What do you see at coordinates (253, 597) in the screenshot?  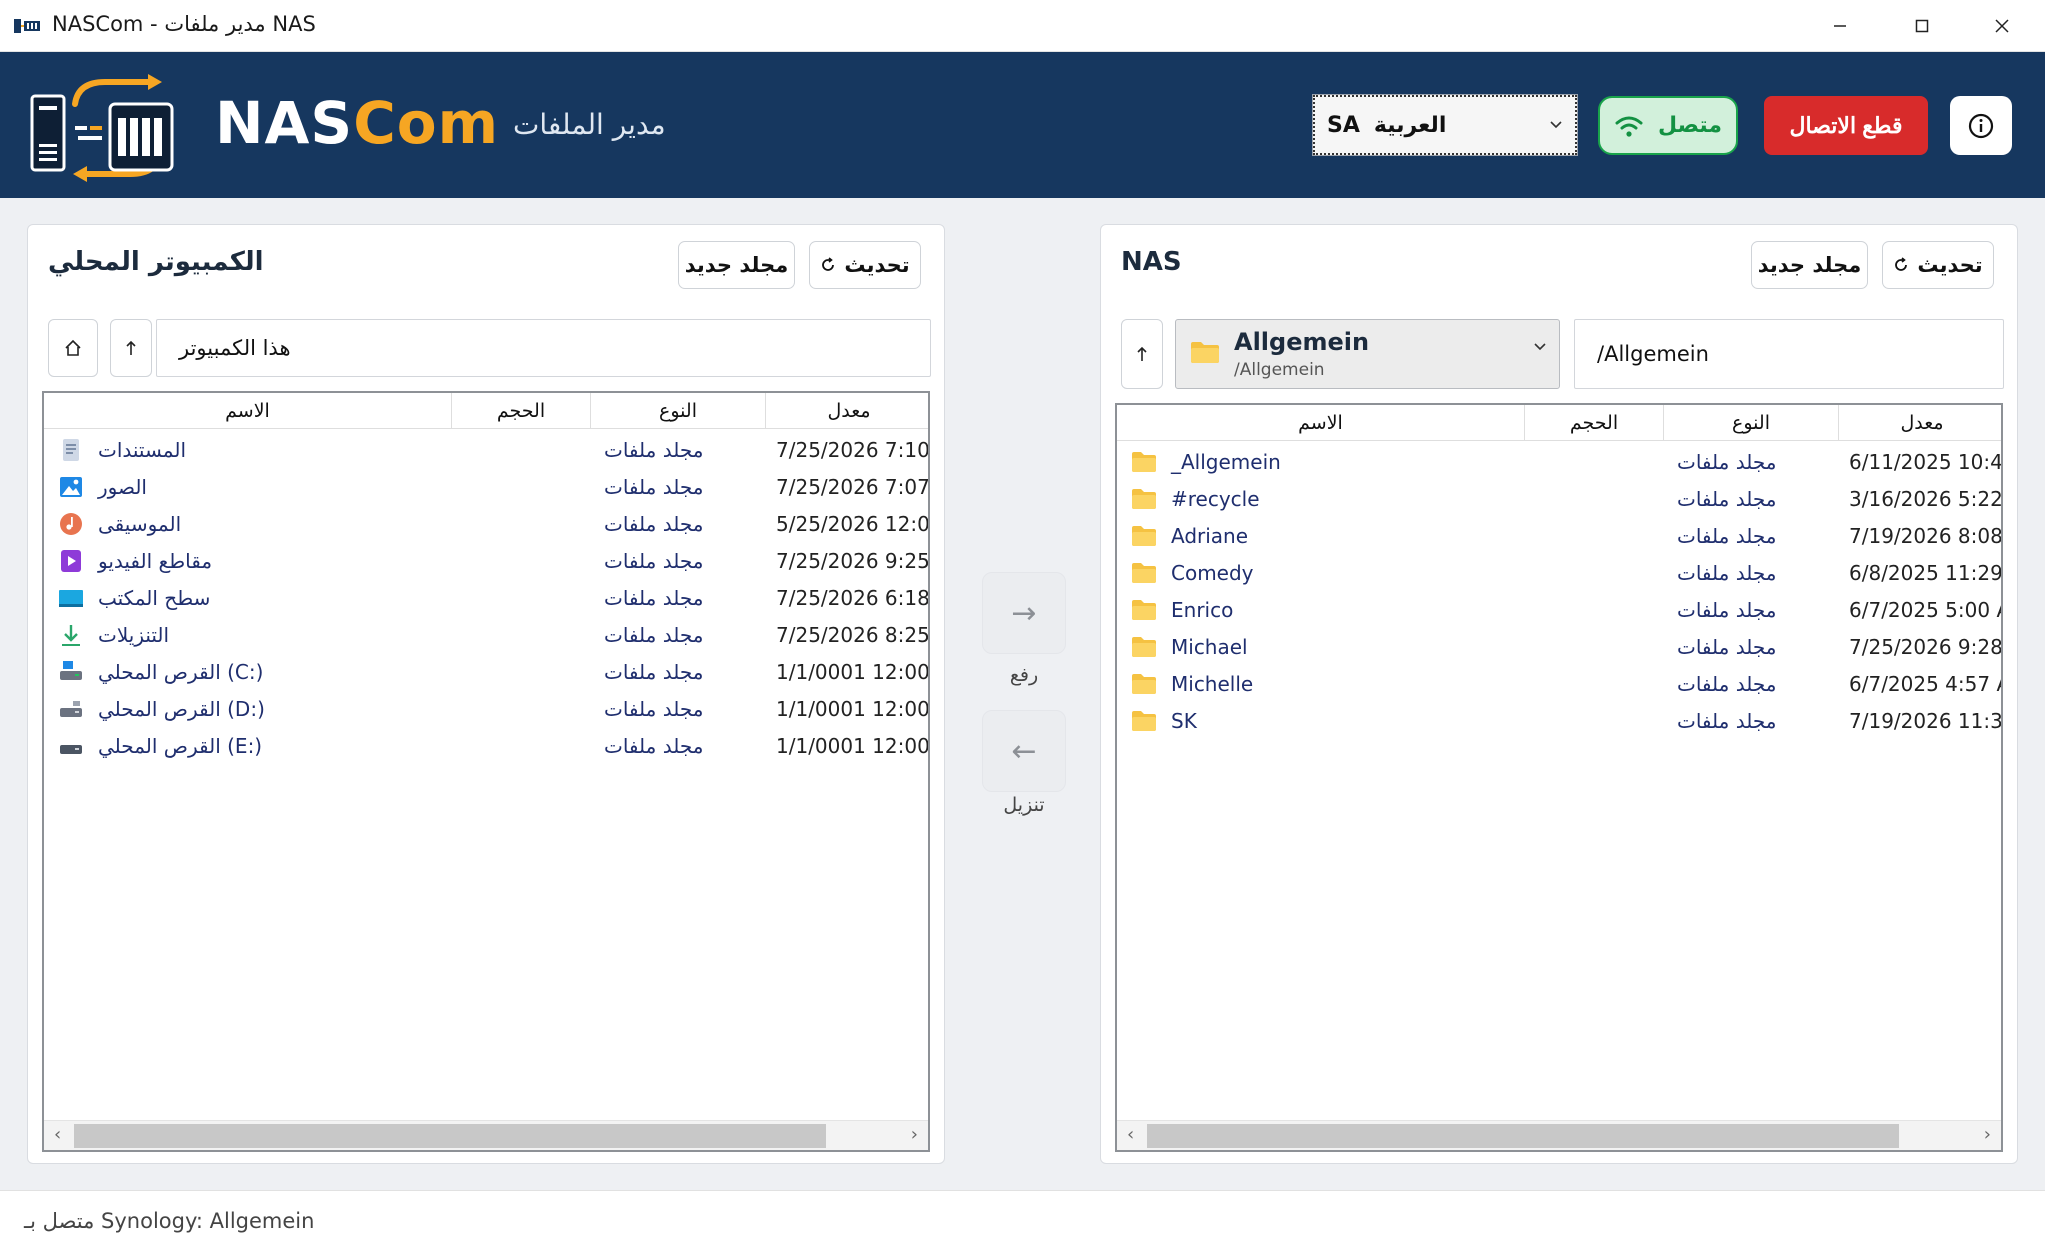 I see `file-name-cell: سطح المكتب` at bounding box center [253, 597].